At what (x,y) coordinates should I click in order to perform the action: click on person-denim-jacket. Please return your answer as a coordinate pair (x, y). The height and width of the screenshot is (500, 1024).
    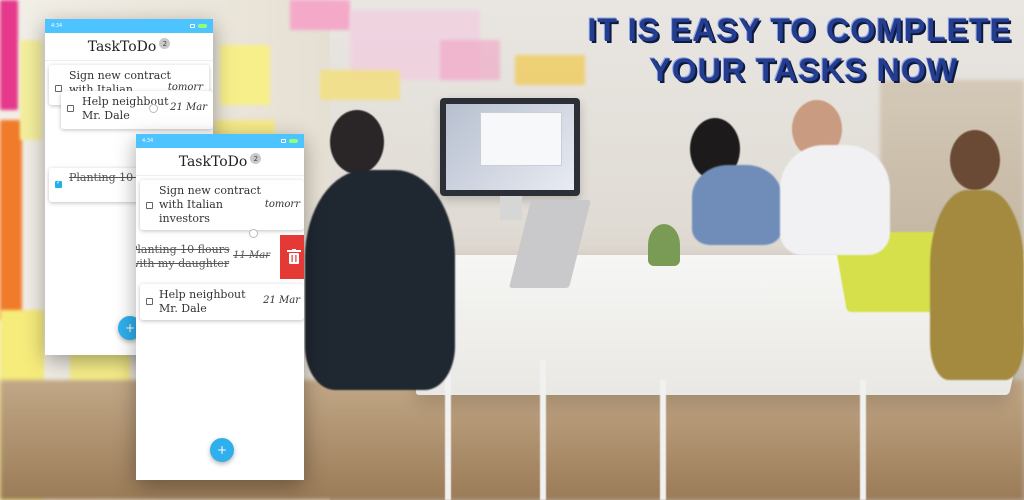
    Looking at the image, I should click on (737, 205).